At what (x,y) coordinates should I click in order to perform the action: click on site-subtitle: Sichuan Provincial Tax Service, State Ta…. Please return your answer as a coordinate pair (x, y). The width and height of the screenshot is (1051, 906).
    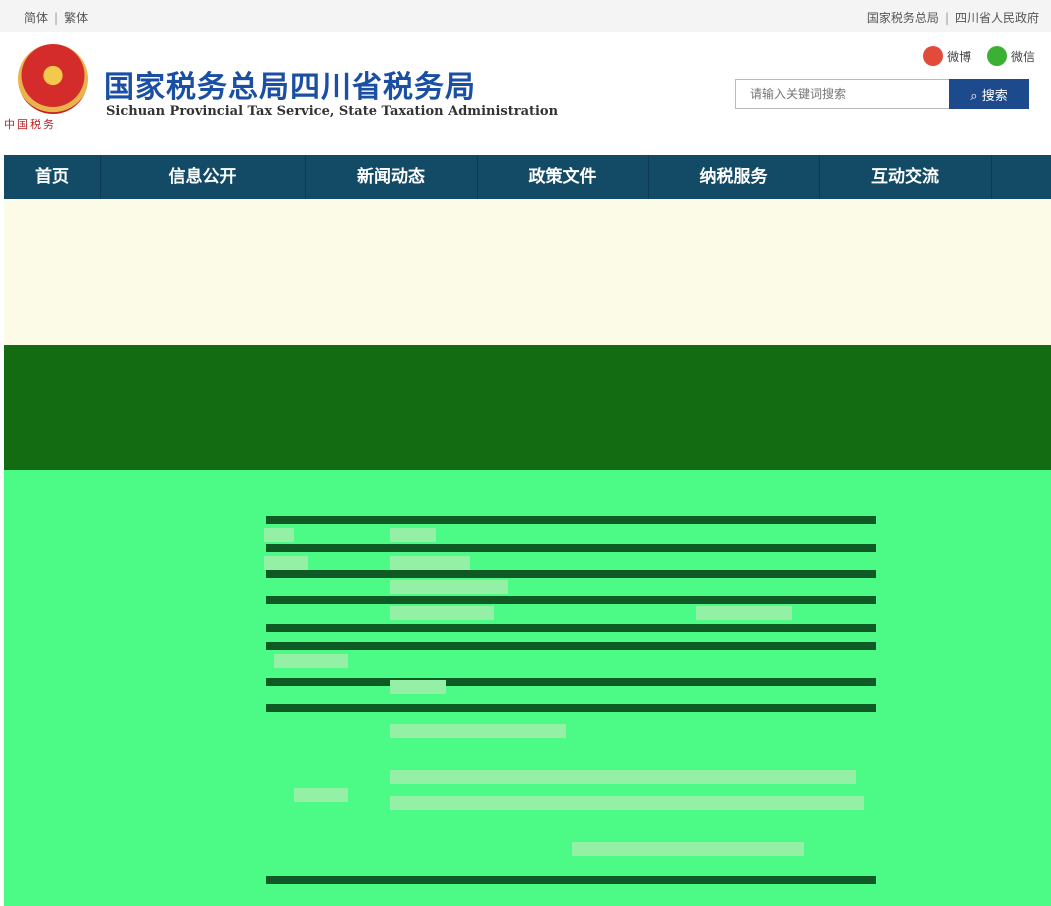
    Looking at the image, I should click on (332, 111).